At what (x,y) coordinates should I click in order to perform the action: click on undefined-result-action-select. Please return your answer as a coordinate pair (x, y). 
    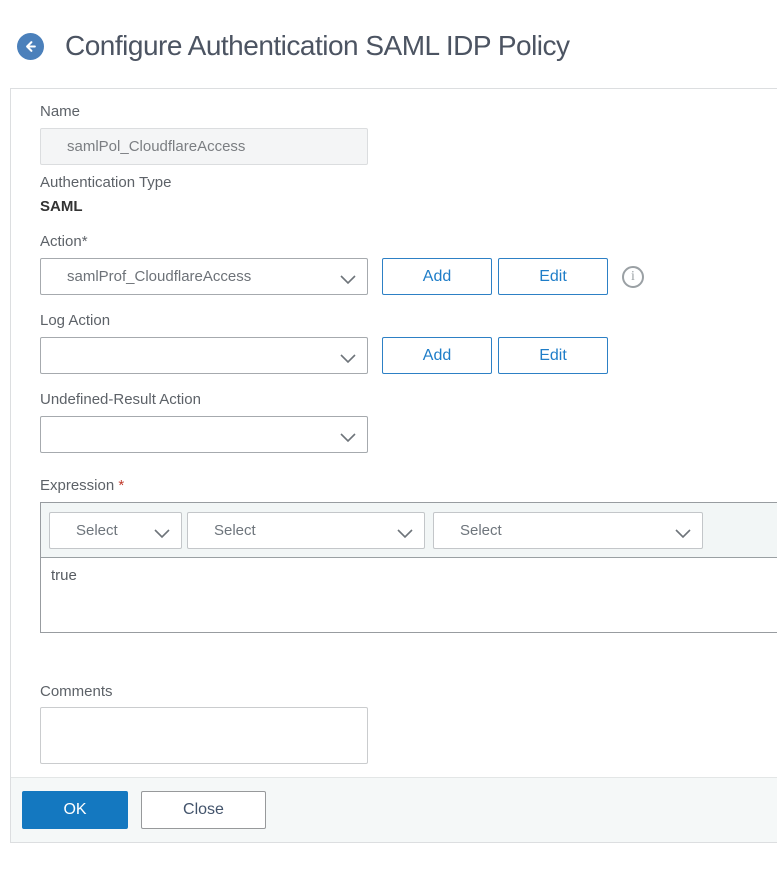
    Looking at the image, I should click on (204, 434).